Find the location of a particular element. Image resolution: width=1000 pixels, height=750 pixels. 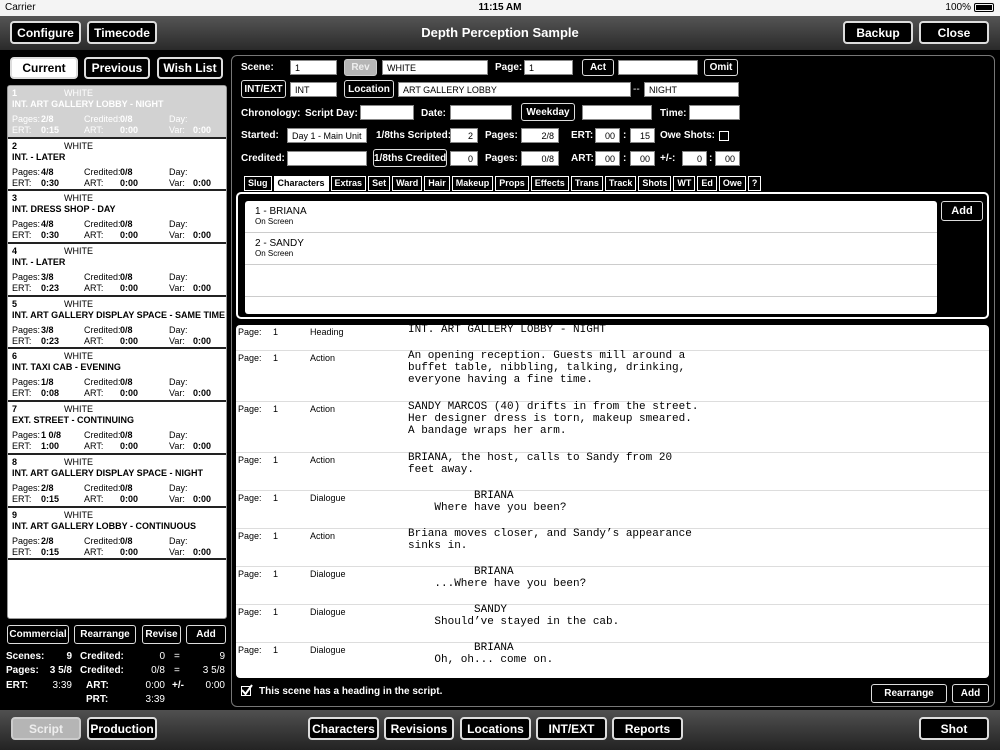

tab-hair: Hair is located at coordinates (437, 183).